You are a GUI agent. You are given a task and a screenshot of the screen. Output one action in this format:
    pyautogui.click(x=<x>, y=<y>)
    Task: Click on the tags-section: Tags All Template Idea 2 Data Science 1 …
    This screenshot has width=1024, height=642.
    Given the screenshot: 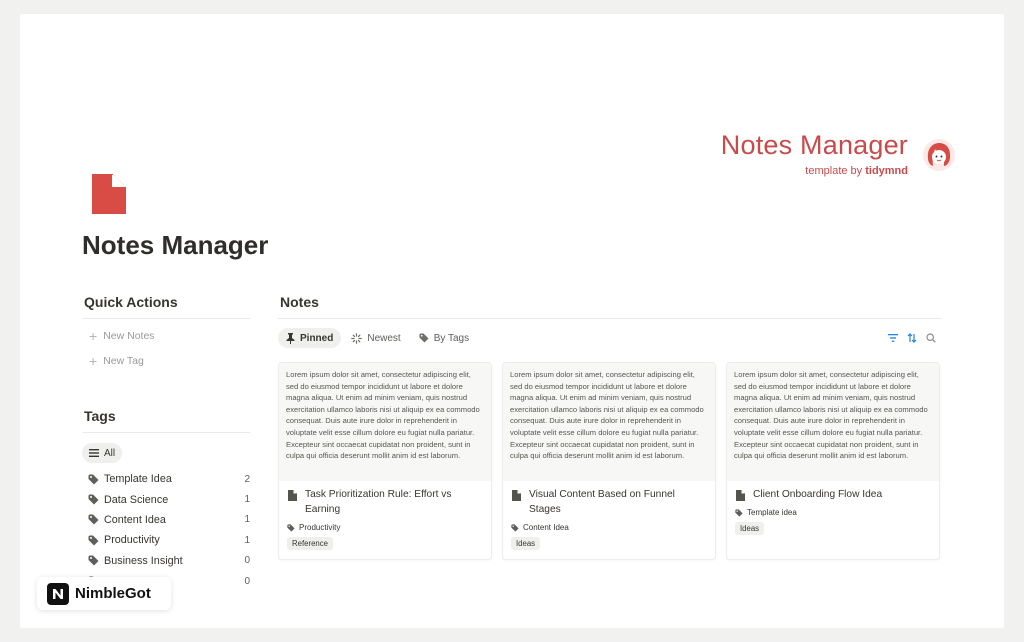 What is the action you would take?
    pyautogui.click(x=166, y=499)
    